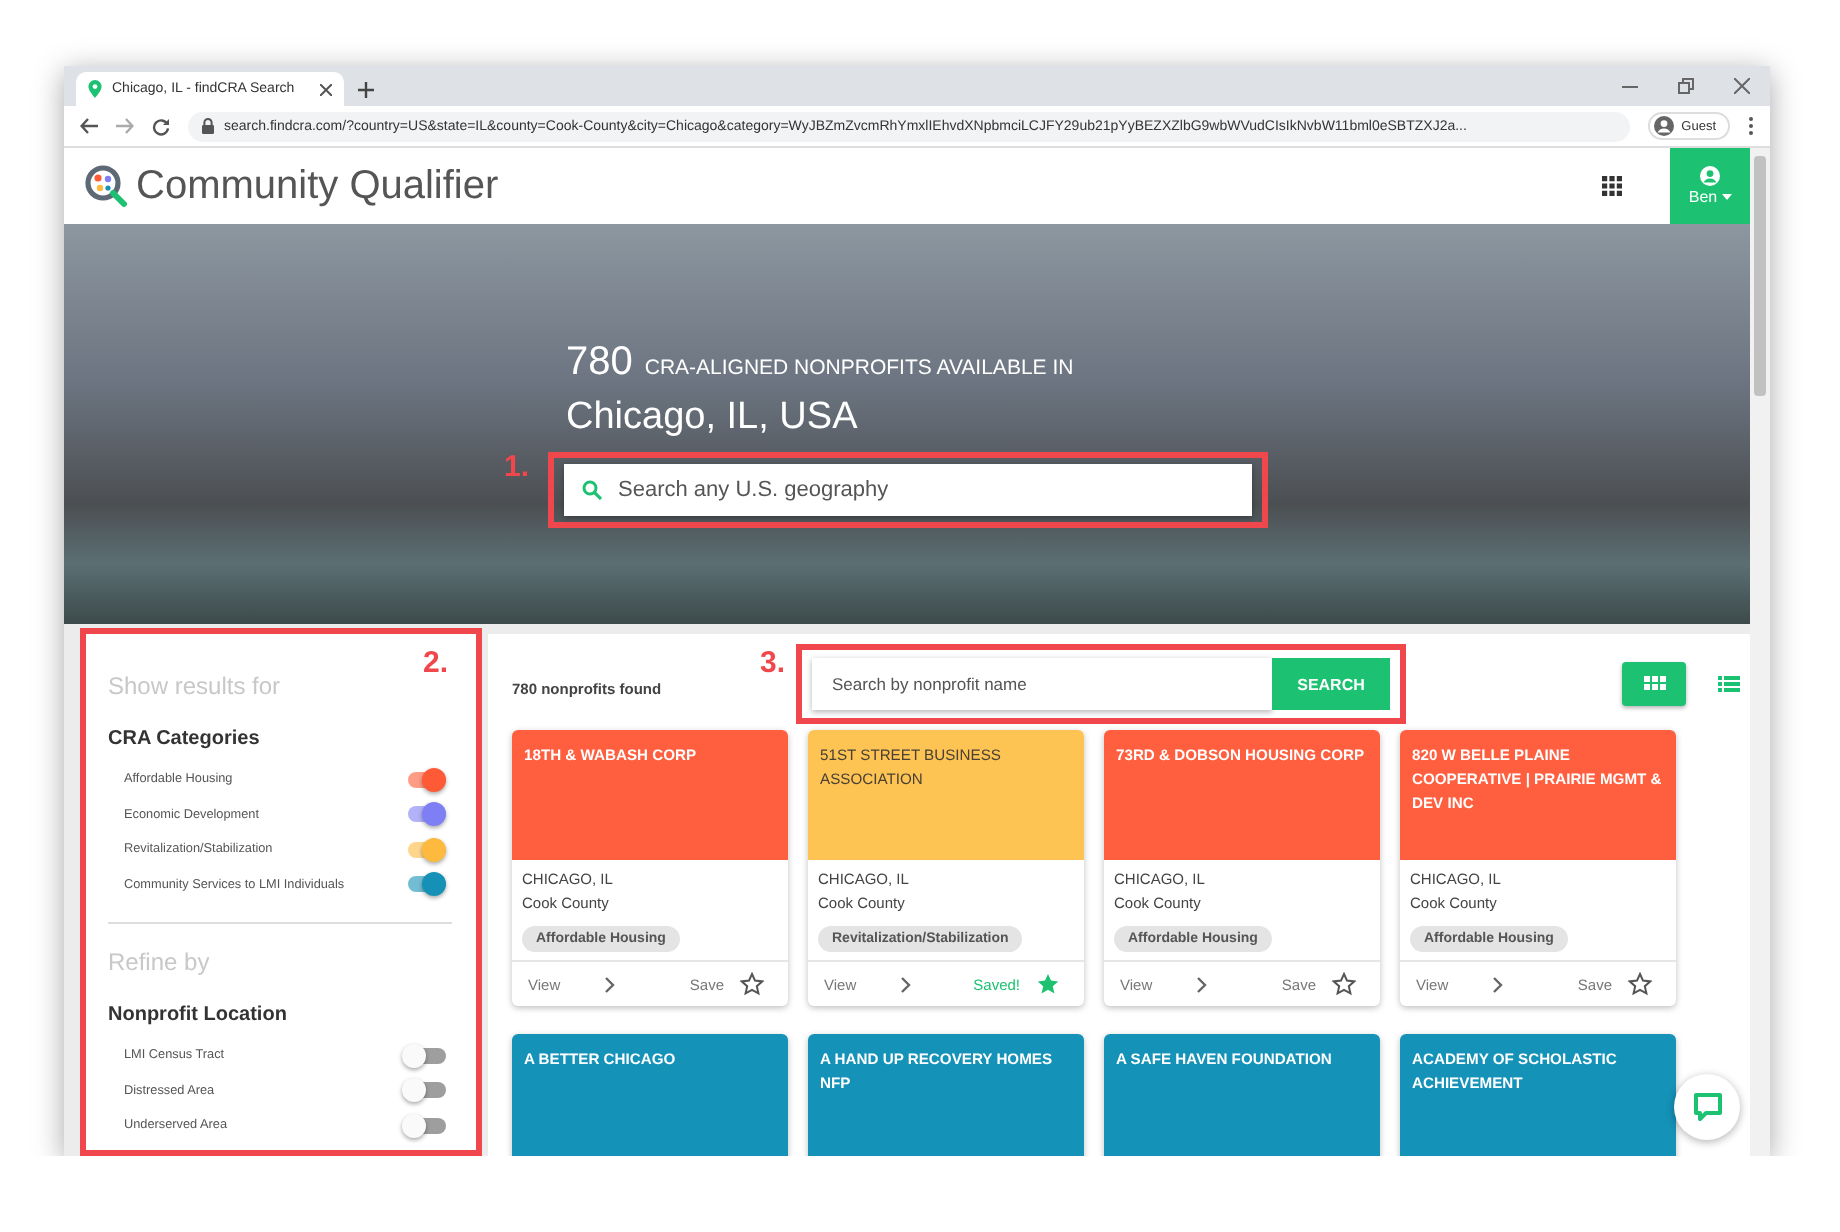 The image size is (1840, 1232). What do you see at coordinates (106, 186) in the screenshot?
I see `logo-icon` at bounding box center [106, 186].